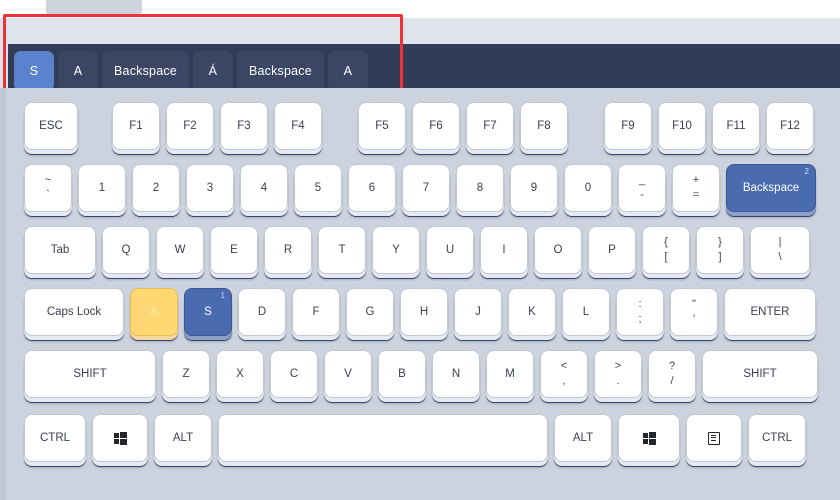 This screenshot has width=840, height=500. I want to click on key-caps-lock: Caps Lock, so click(74, 312).